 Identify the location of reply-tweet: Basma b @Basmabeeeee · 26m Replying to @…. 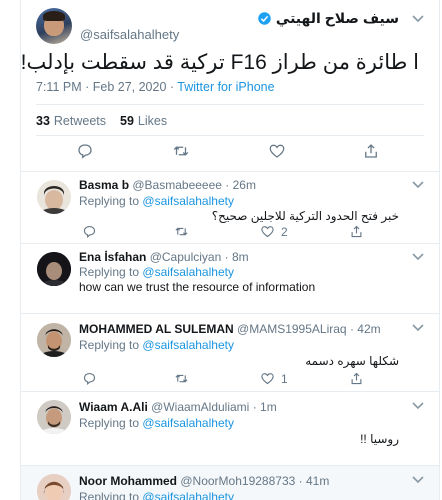
(230, 208).